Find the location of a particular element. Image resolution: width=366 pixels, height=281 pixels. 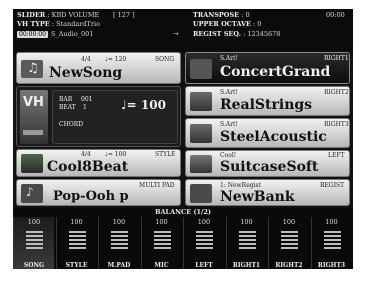

style-tempo: ♩= 100 is located at coordinates (116, 154).